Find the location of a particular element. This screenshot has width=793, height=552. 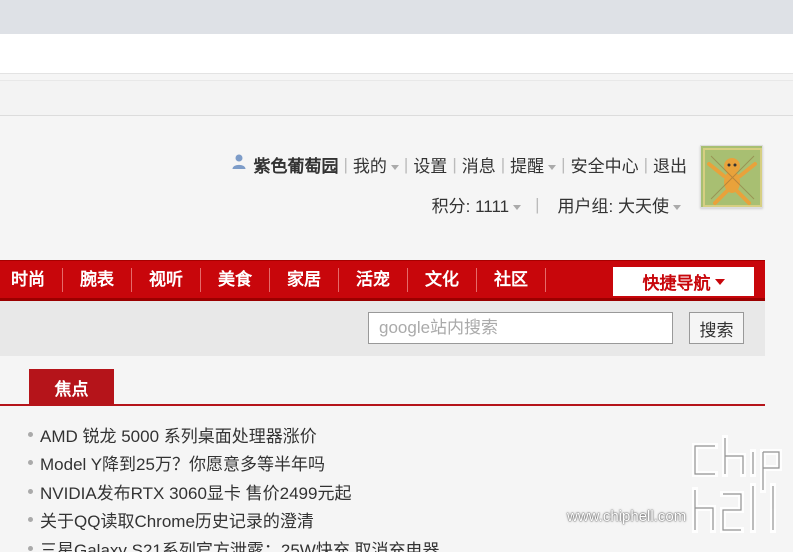

nav-item-home: 家居 is located at coordinates (304, 280).